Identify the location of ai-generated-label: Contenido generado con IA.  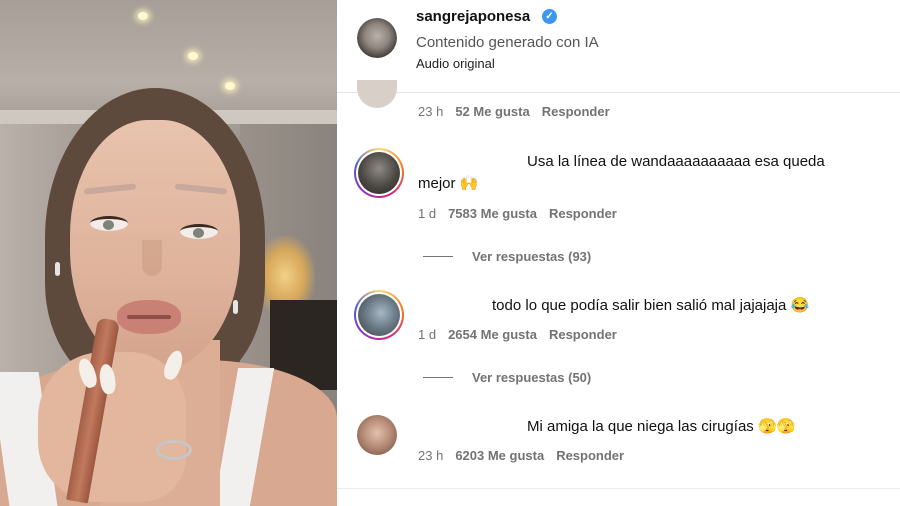
(507, 42).